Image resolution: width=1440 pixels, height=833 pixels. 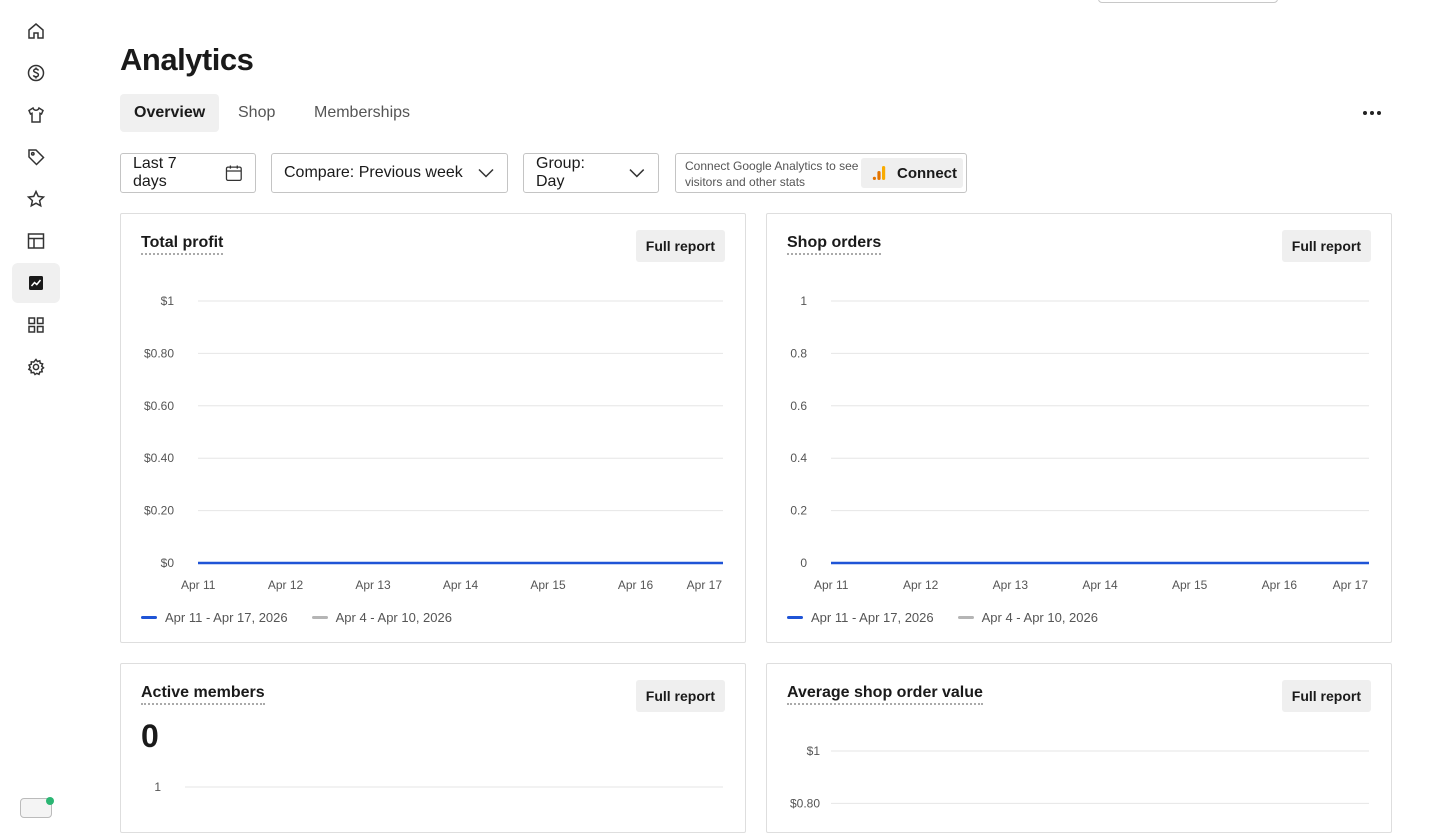 What do you see at coordinates (188, 173) in the screenshot?
I see `date-range-select: Last 7 days` at bounding box center [188, 173].